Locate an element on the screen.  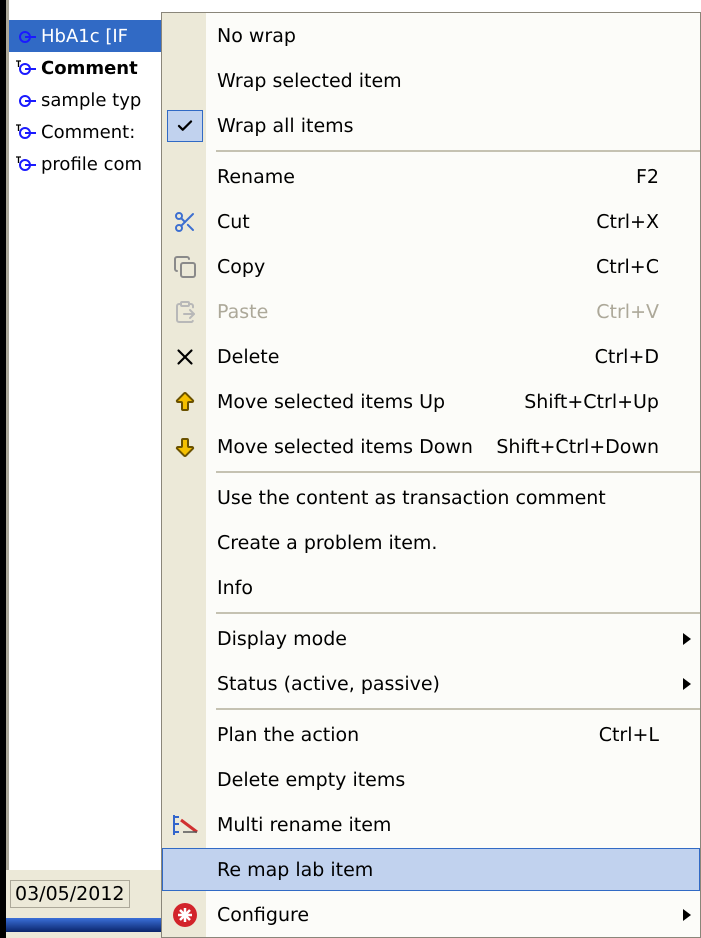
menu-item: Configure is located at coordinates (431, 914).